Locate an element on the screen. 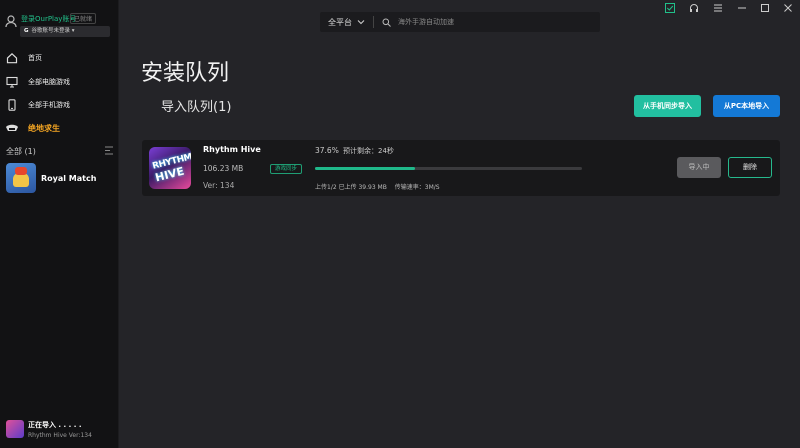 The height and width of the screenshot is (448, 800). search-bar: 全平台 海外手游自动加速 is located at coordinates (460, 22).